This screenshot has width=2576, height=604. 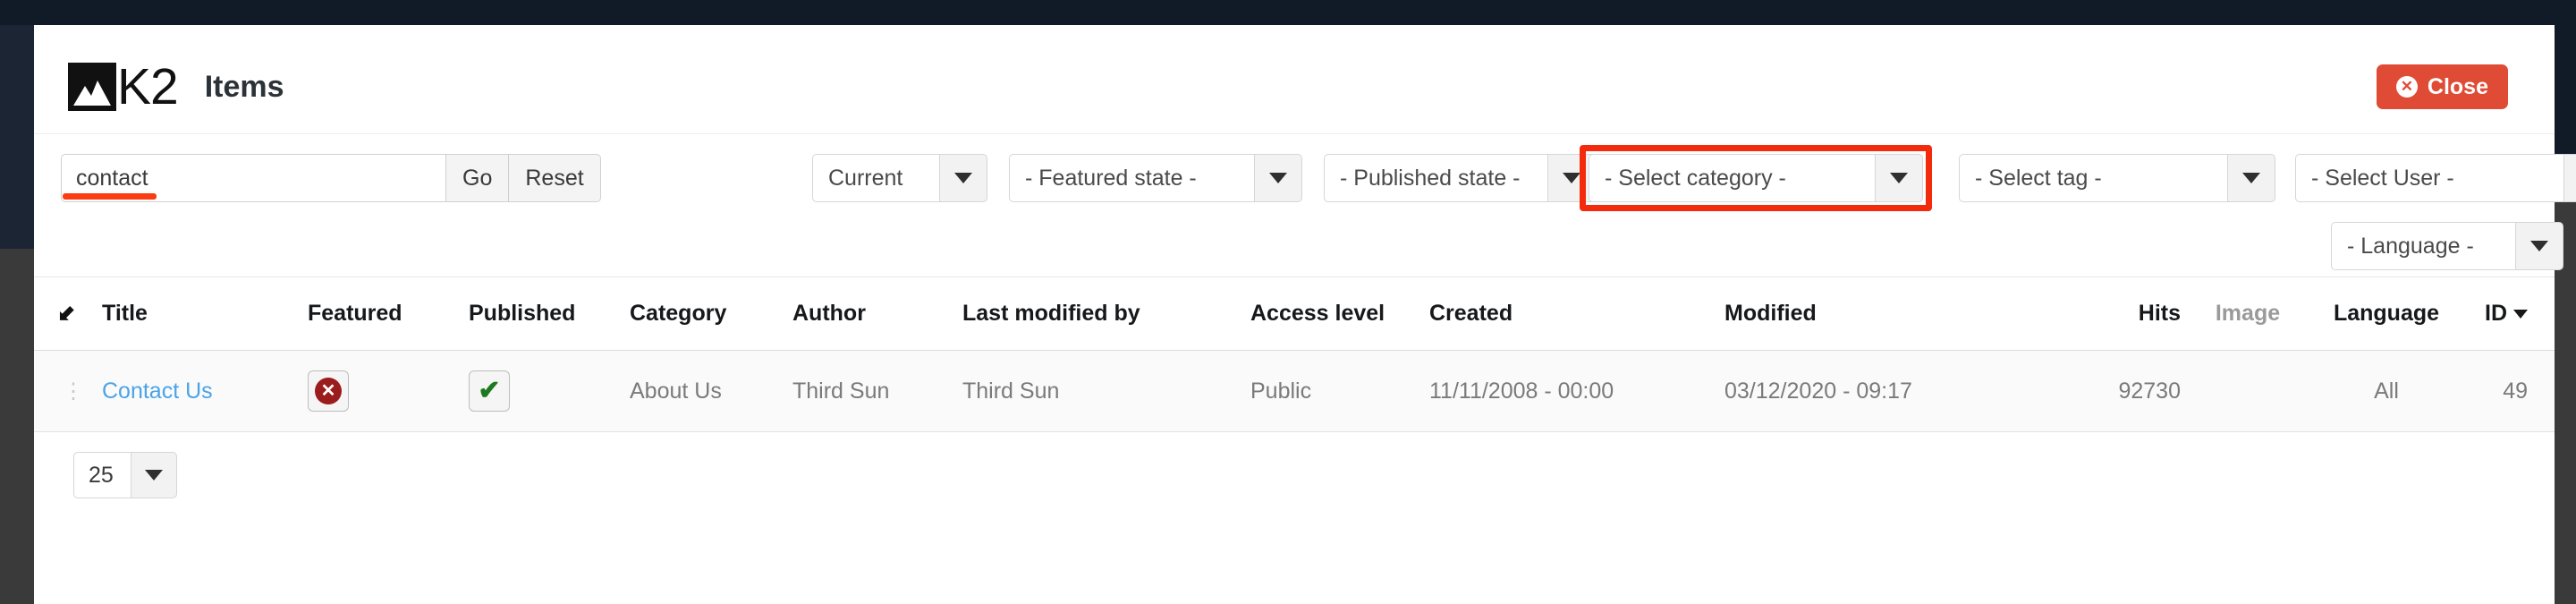 I want to click on k2-logo: K2, so click(x=123, y=86).